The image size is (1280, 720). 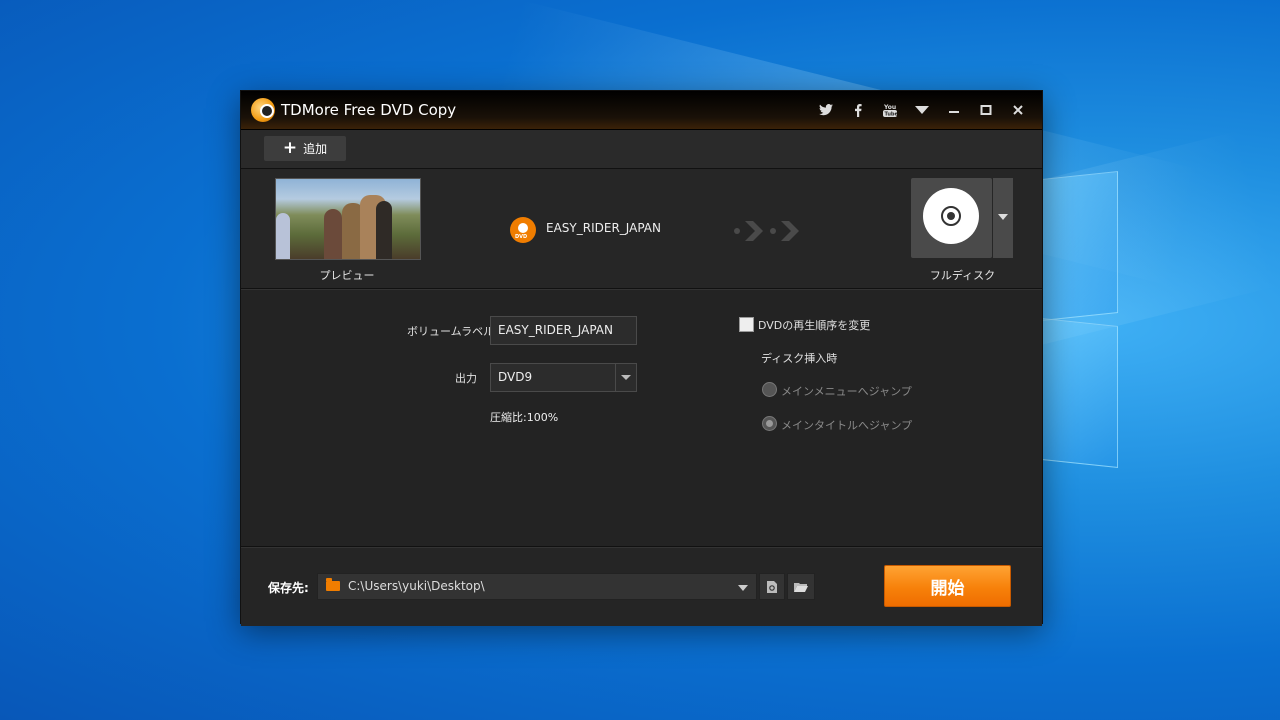 I want to click on twitter-icon, so click(x=826, y=110).